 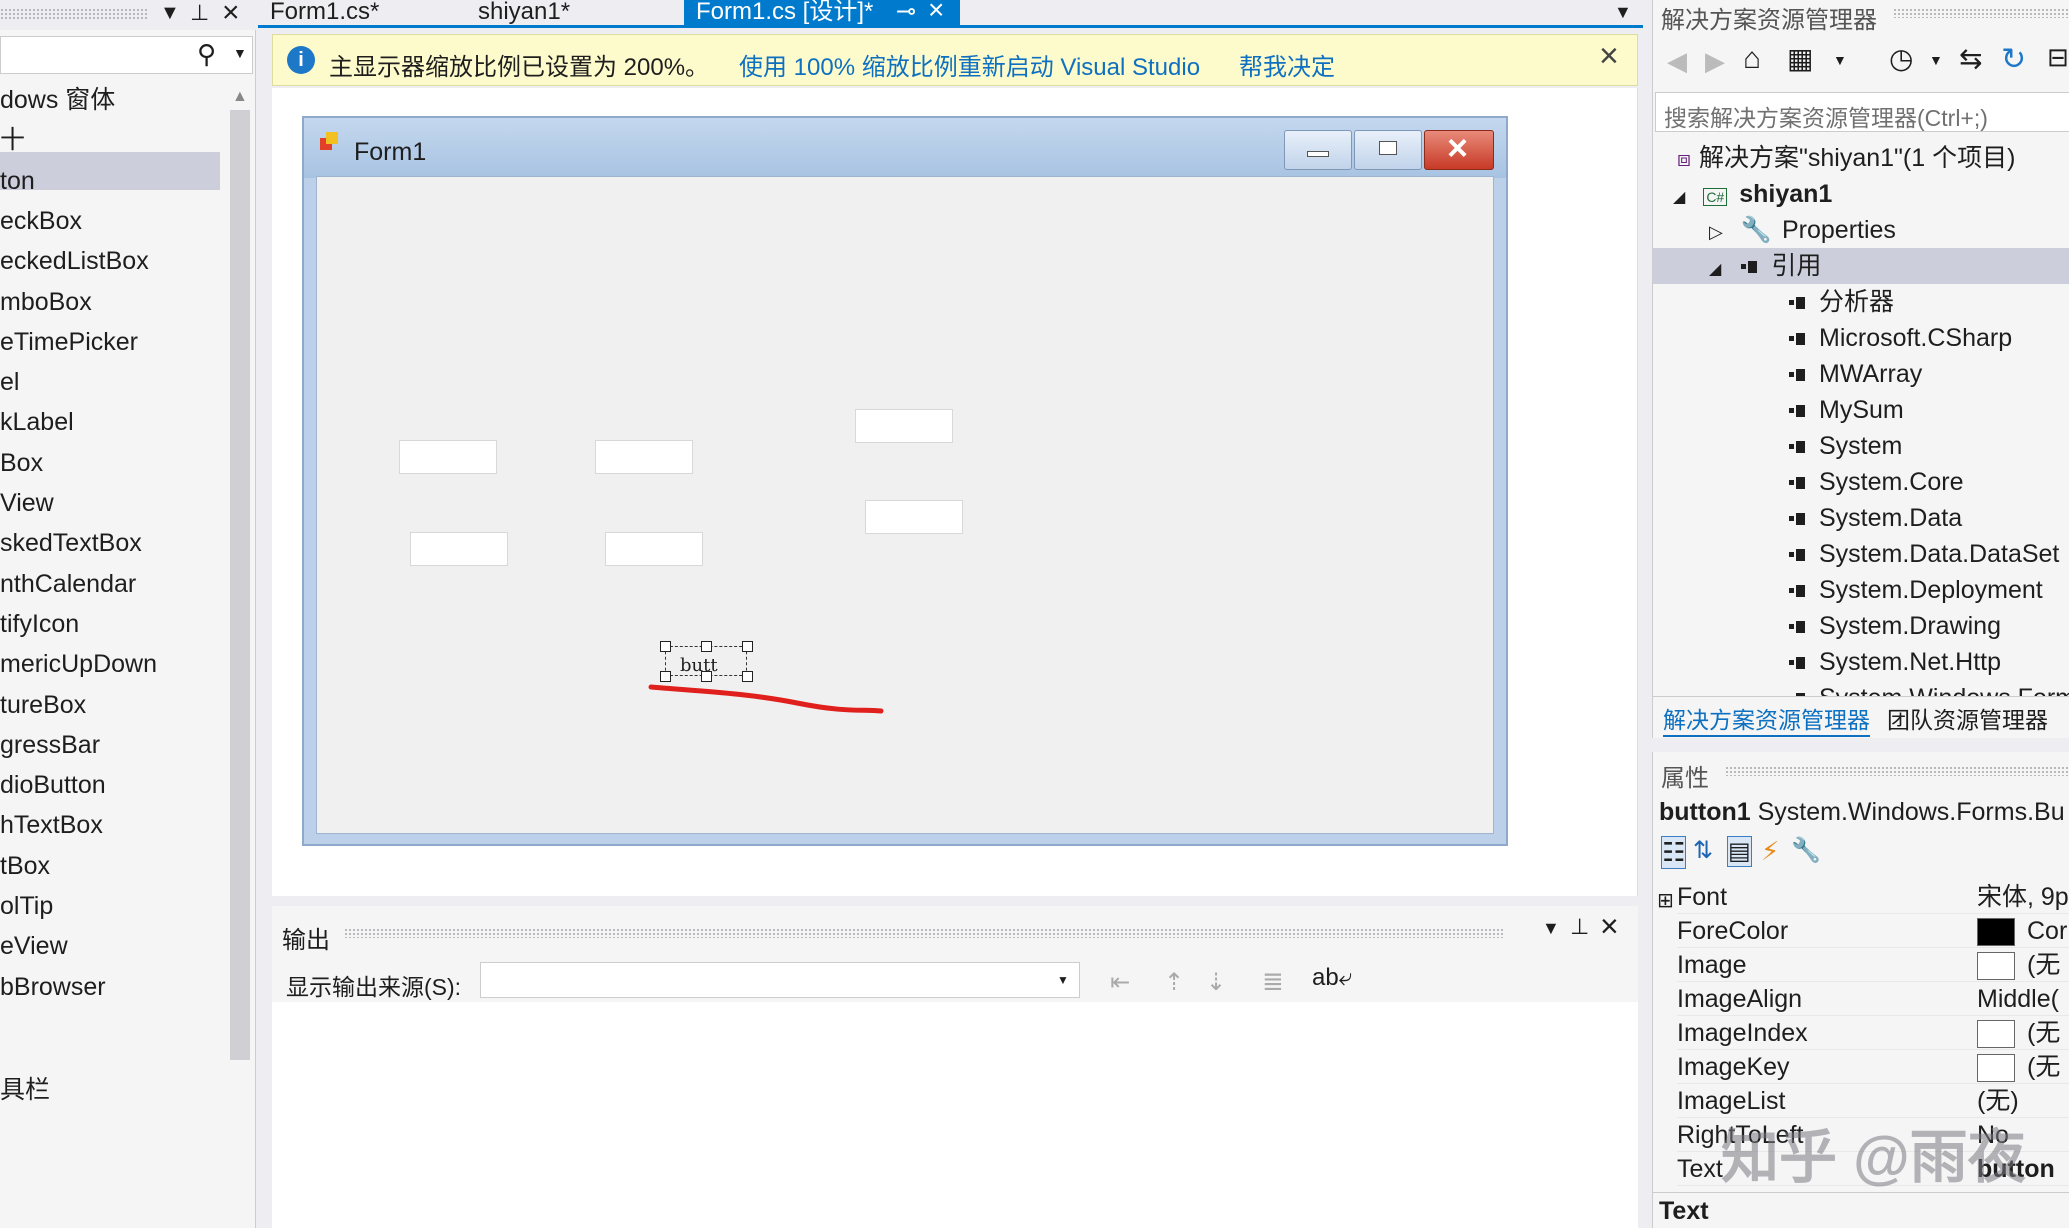 What do you see at coordinates (1770, 851) in the screenshot?
I see `events-icon: ⚡` at bounding box center [1770, 851].